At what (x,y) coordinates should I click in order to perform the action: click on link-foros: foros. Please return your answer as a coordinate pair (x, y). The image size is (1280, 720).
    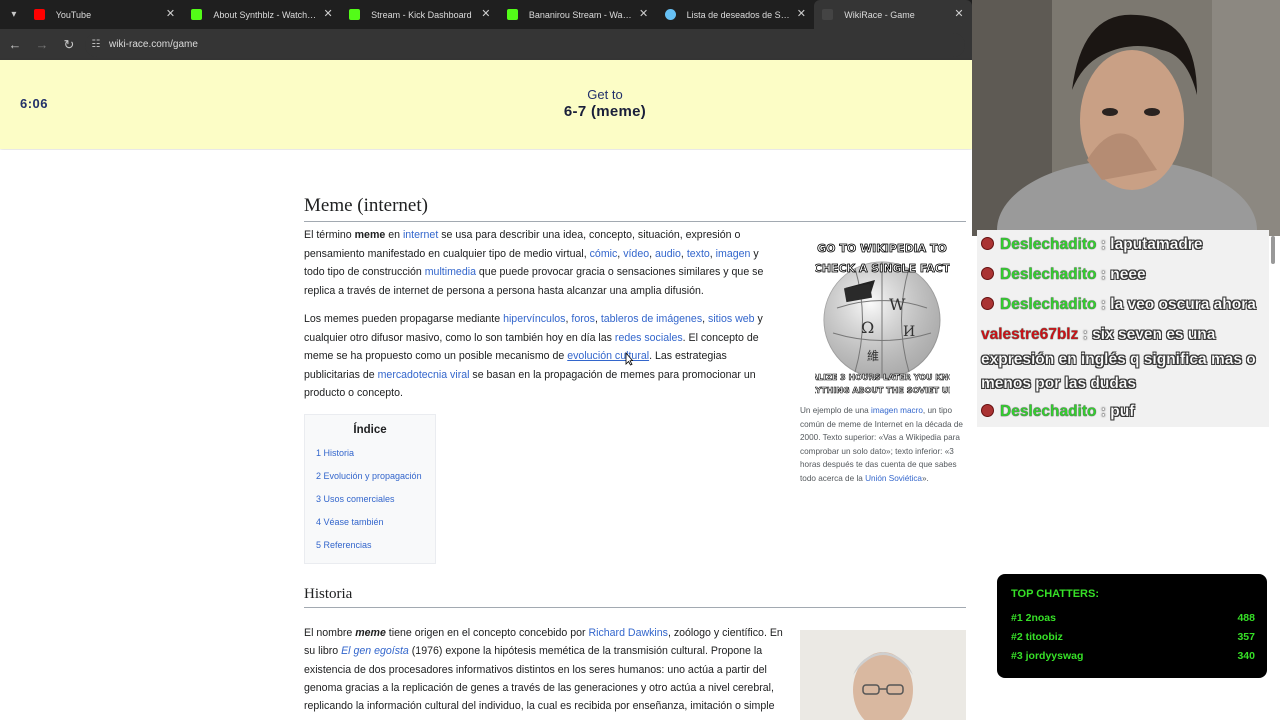
    Looking at the image, I should click on (583, 319).